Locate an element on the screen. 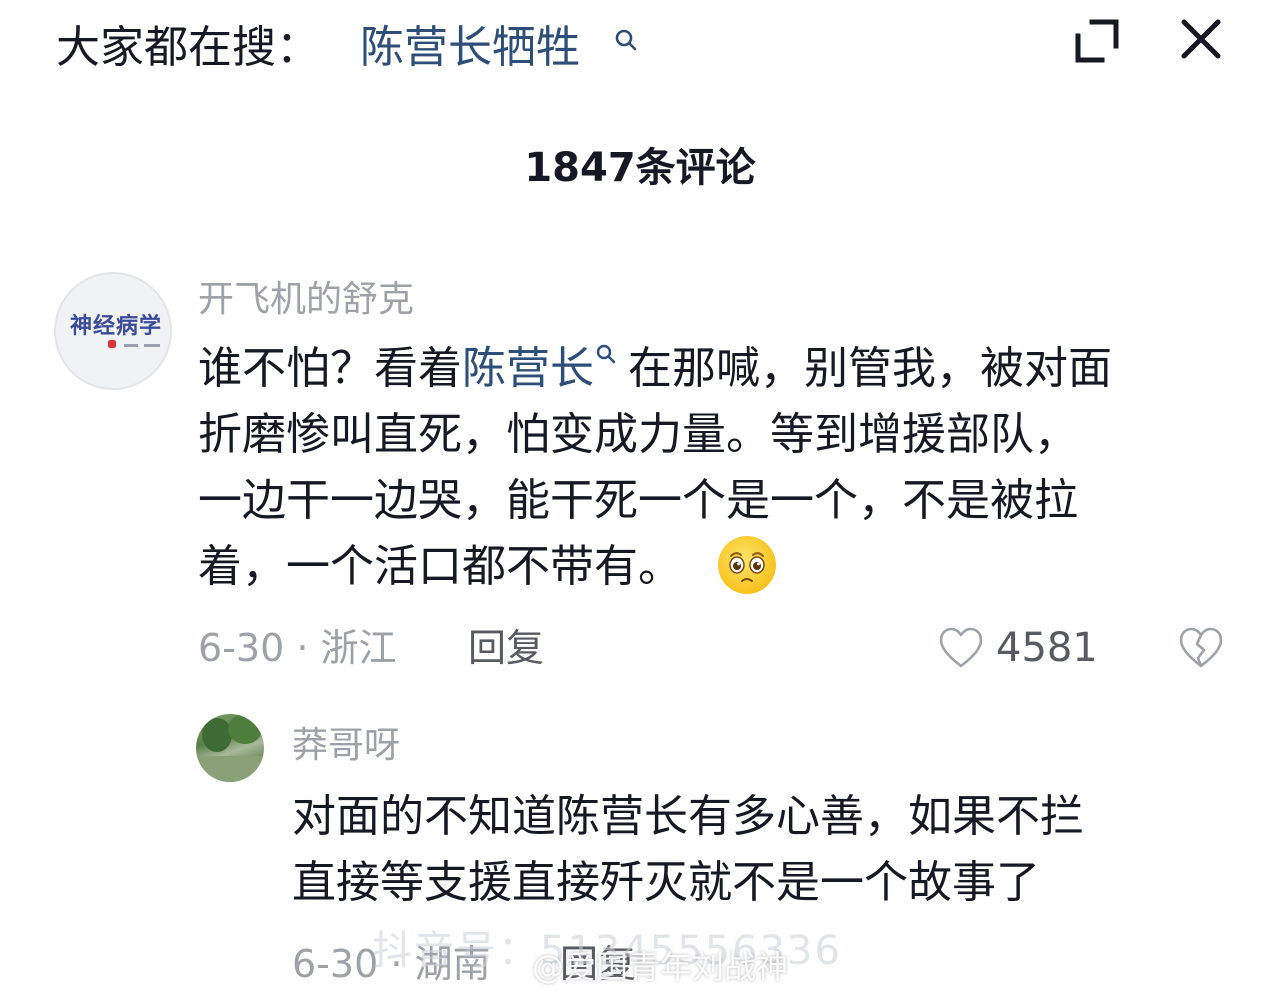 Image resolution: width=1280 pixels, height=992 pixels. hot-search-label: 大家都在搜： is located at coordinates (188, 47).